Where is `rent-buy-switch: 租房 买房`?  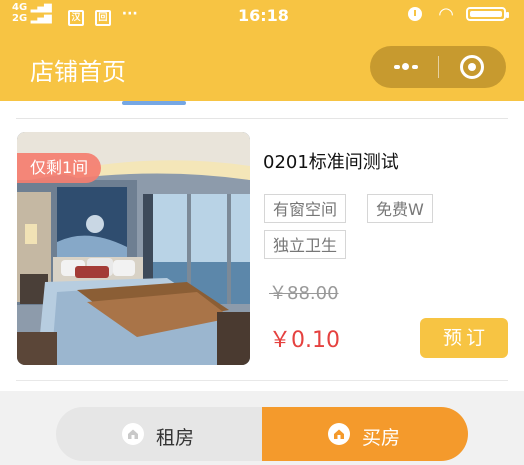
rent-buy-switch: 租房 买房 is located at coordinates (262, 434).